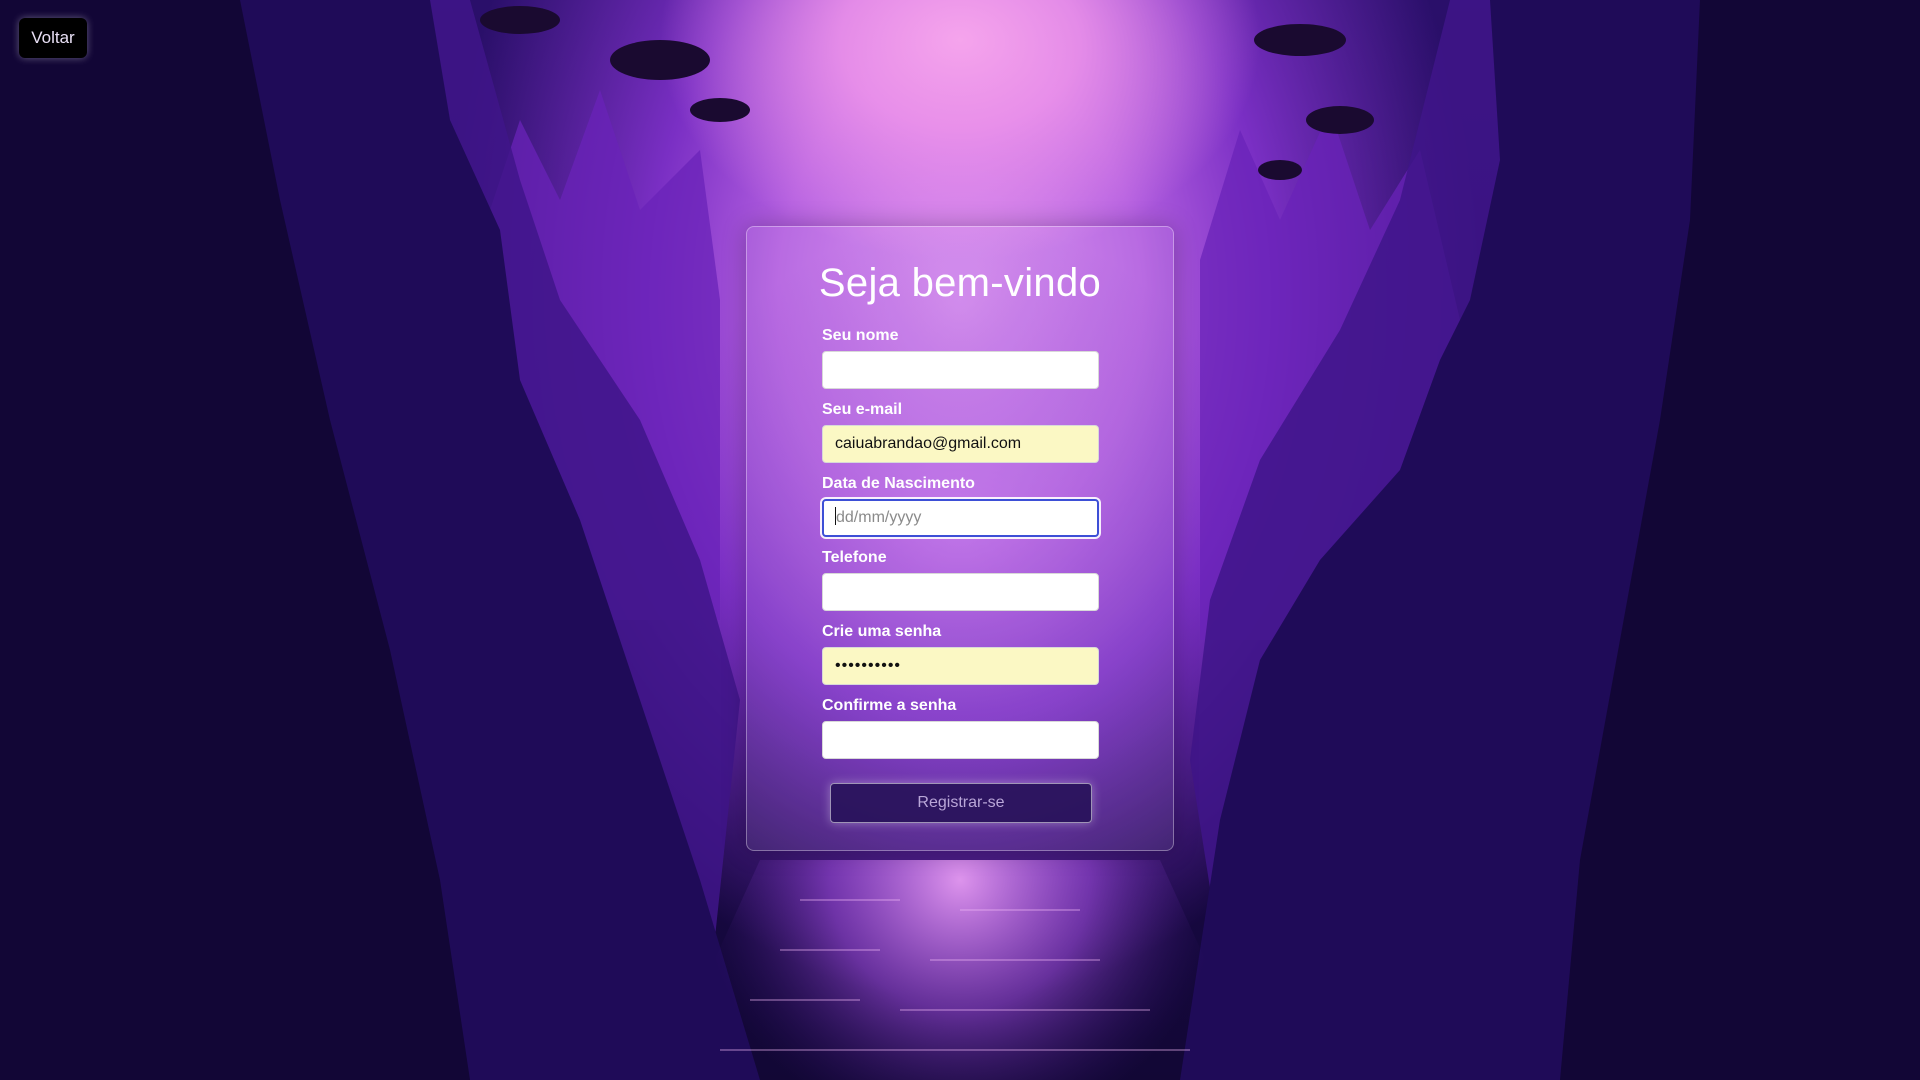  Describe the element at coordinates (862, 409) in the screenshot. I see `email-label: Seu e-mail` at that location.